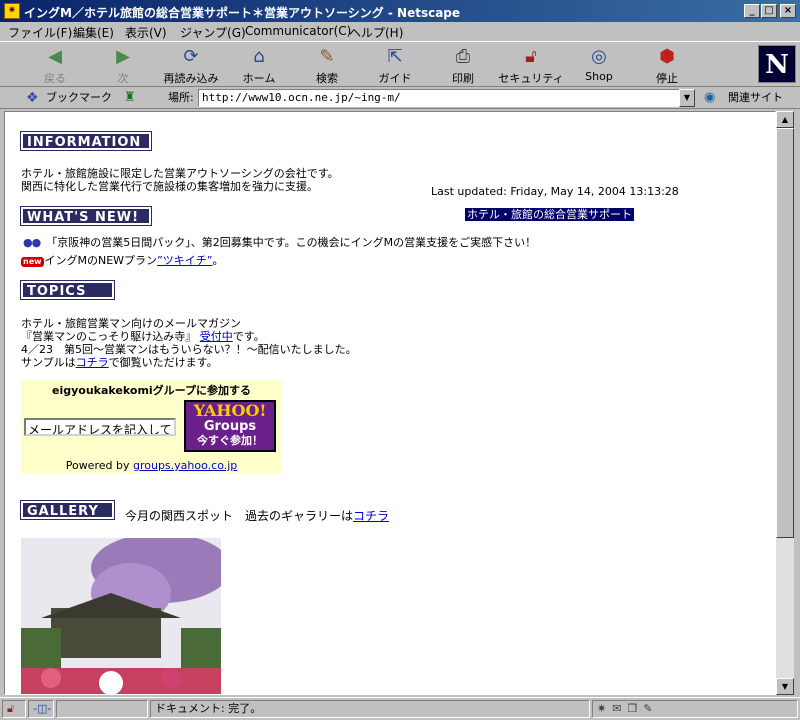 Image resolution: width=800 pixels, height=720 pixels. I want to click on forward-label: 次, so click(123, 78).